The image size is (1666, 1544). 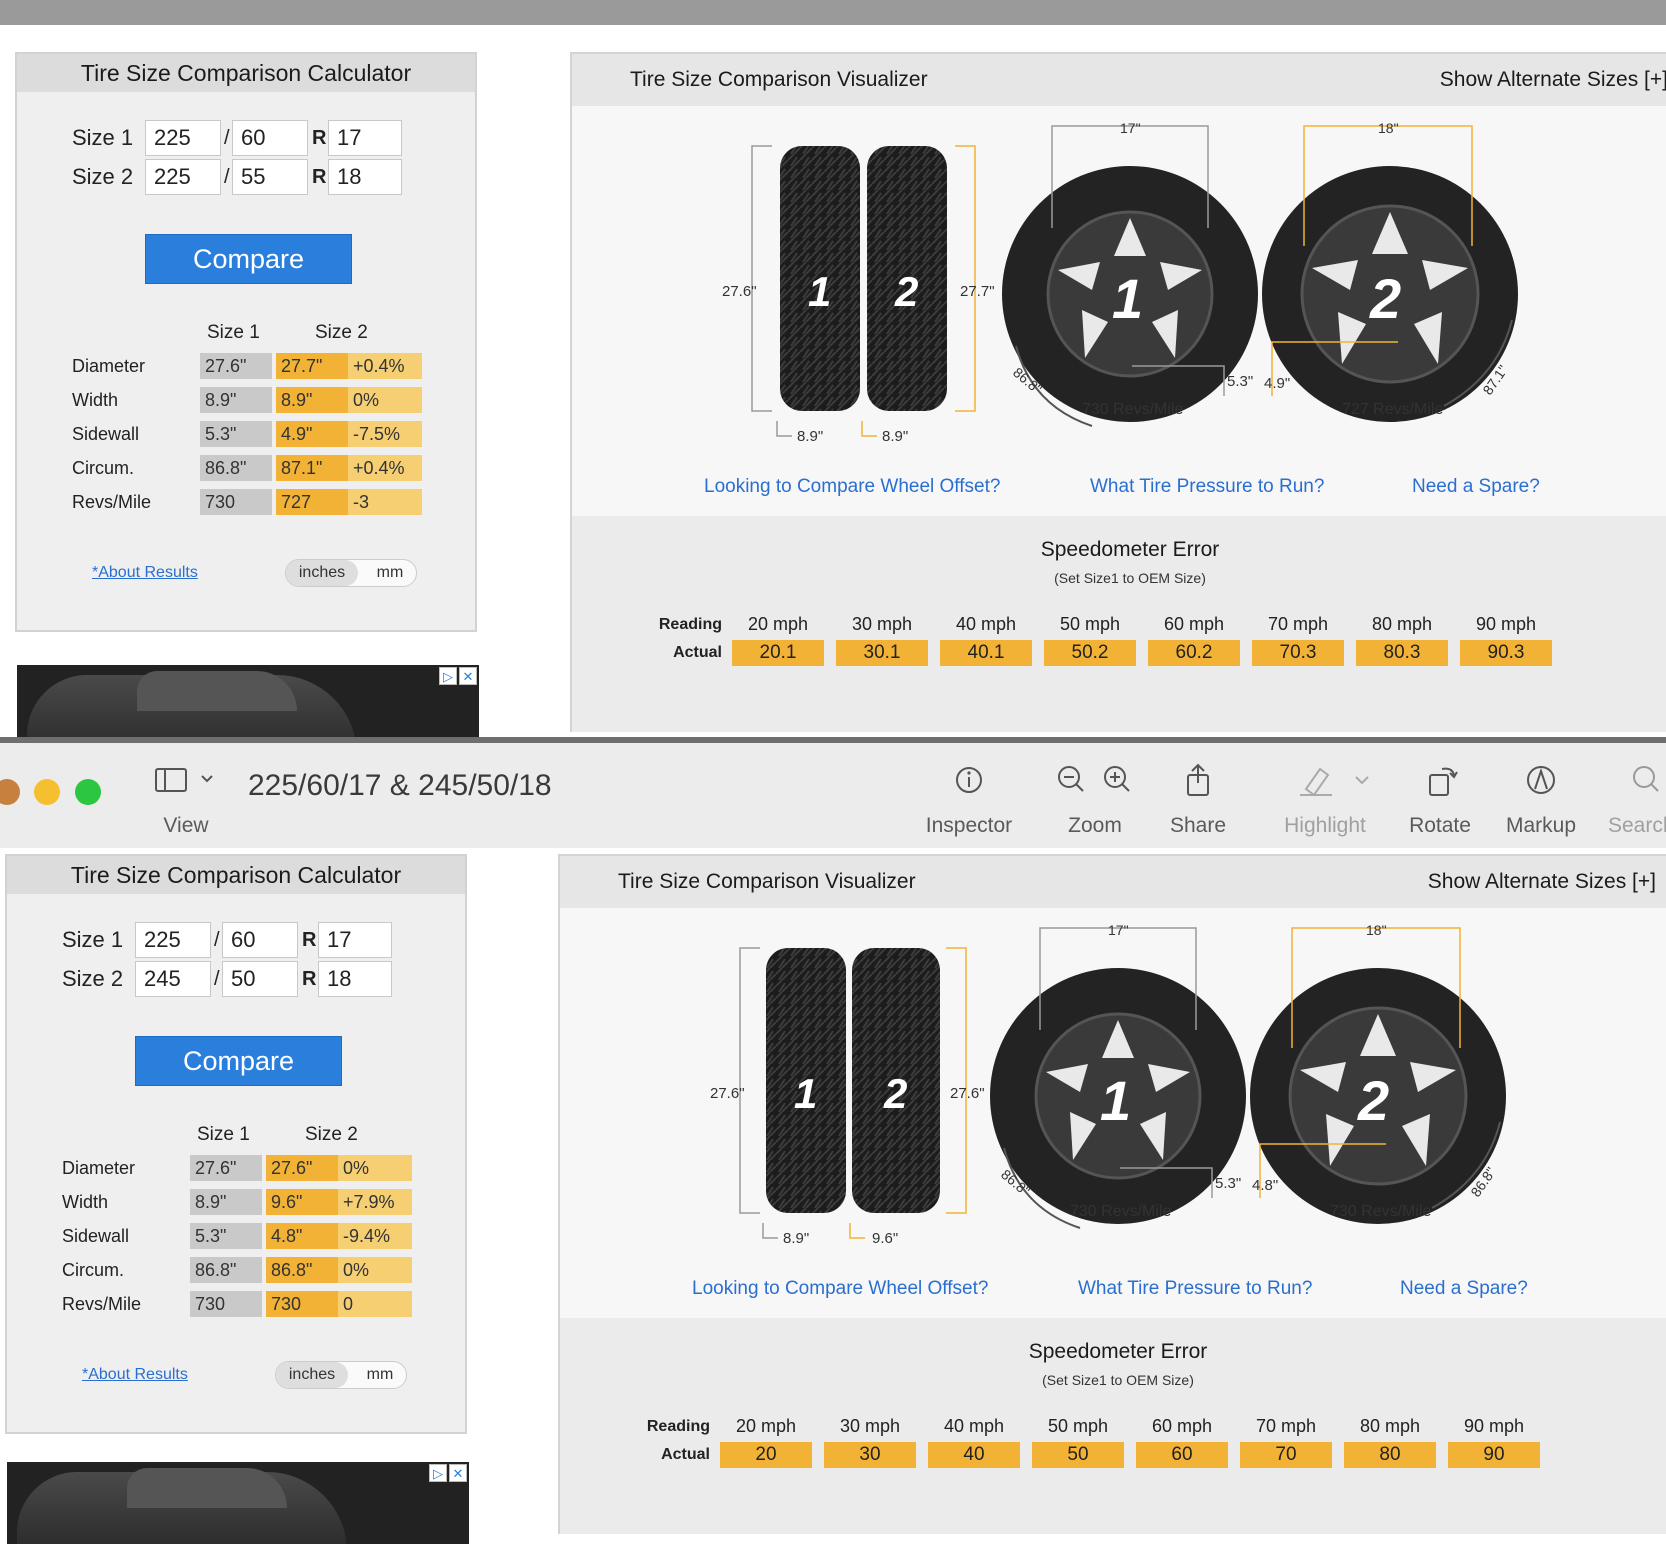 What do you see at coordinates (1095, 825) in the screenshot?
I see `zoom-label: Zoom` at bounding box center [1095, 825].